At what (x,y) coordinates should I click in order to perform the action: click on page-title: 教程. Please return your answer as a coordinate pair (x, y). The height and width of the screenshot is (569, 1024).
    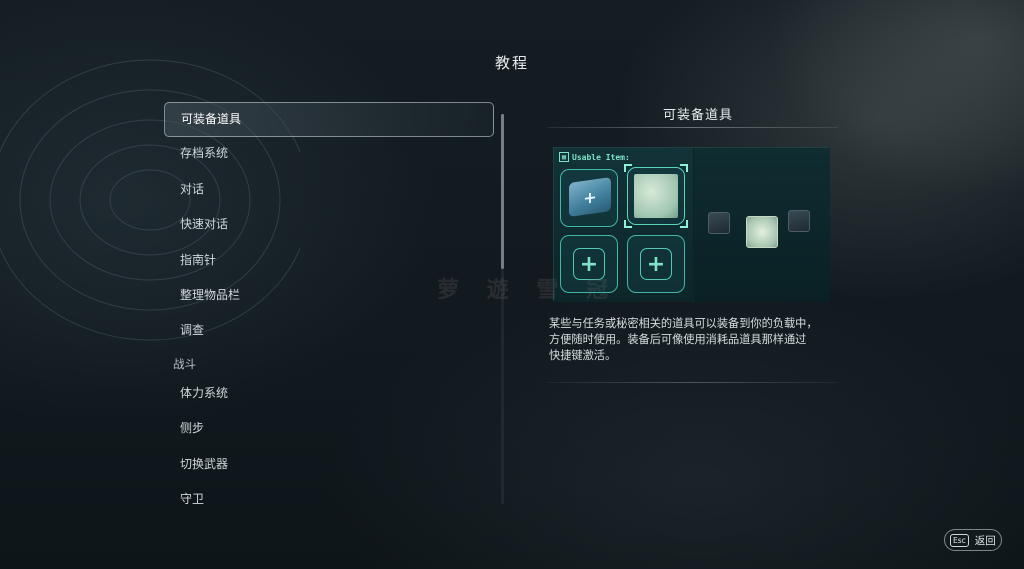
    Looking at the image, I should click on (511, 63).